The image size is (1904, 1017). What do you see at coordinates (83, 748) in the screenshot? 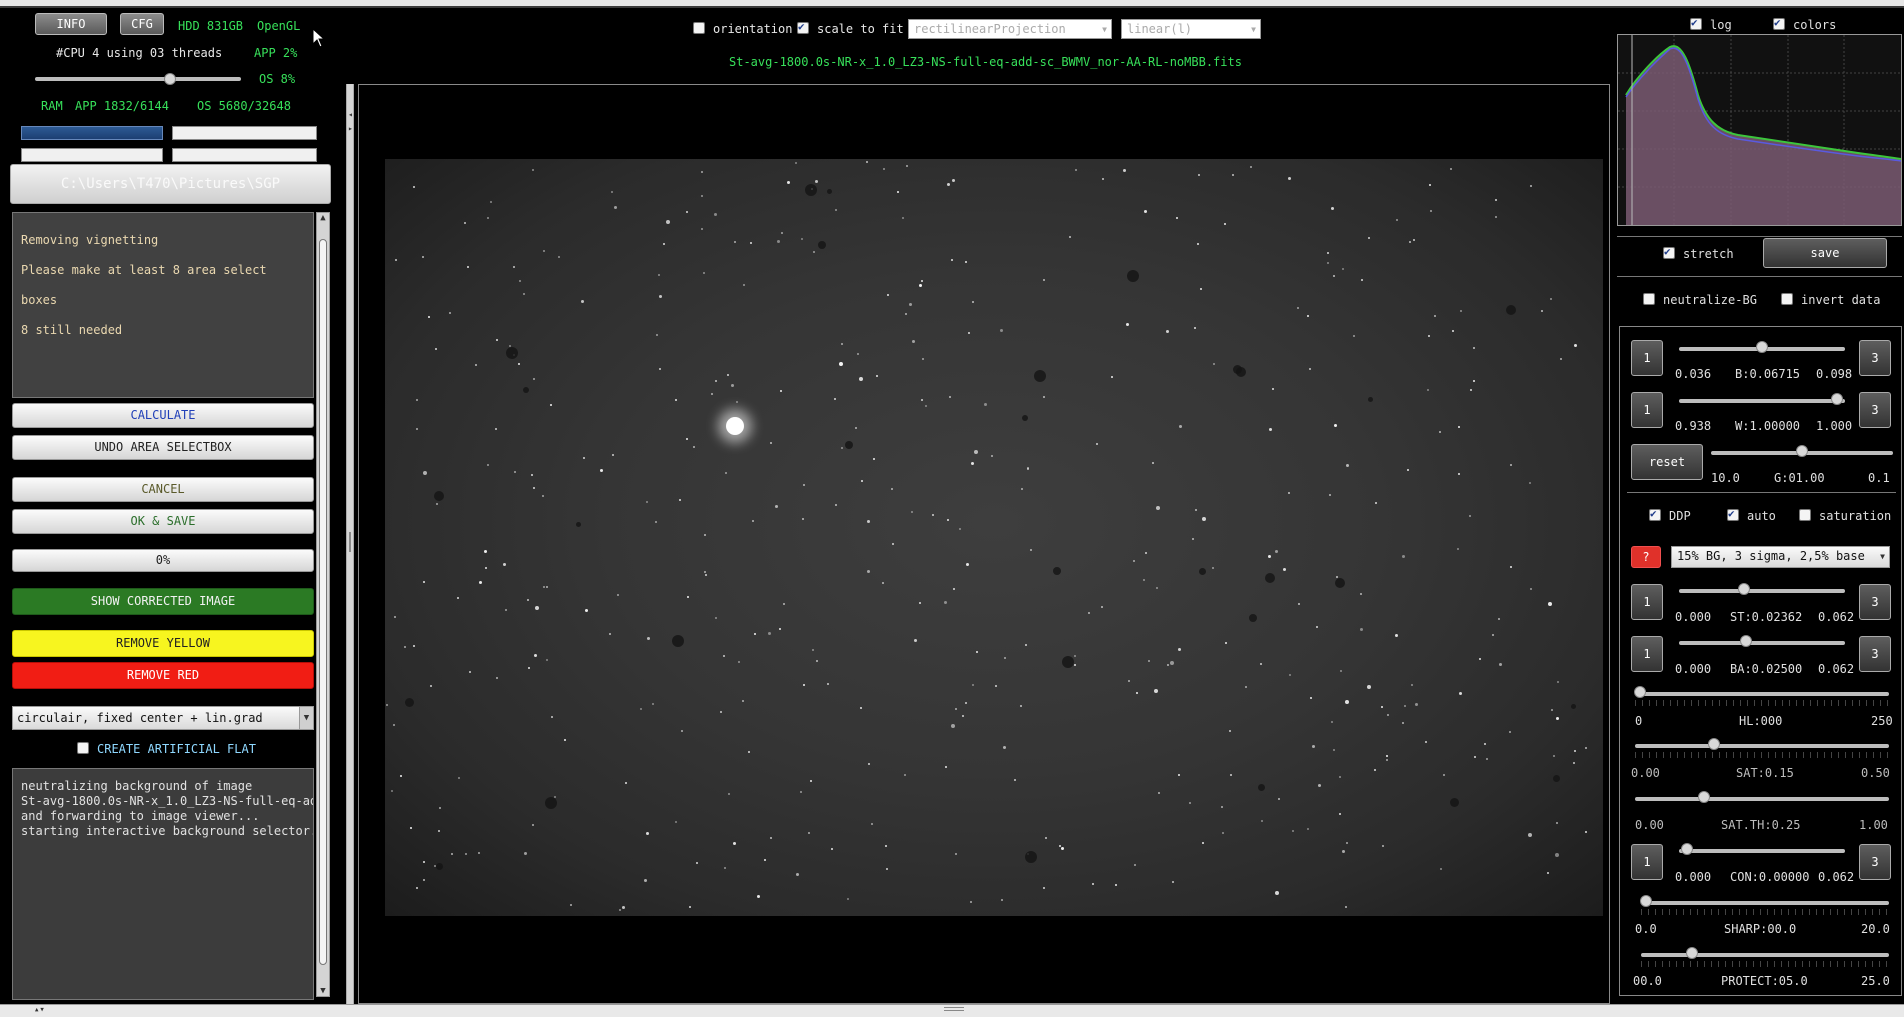
I see `create-artificial-flat-checkbox` at bounding box center [83, 748].